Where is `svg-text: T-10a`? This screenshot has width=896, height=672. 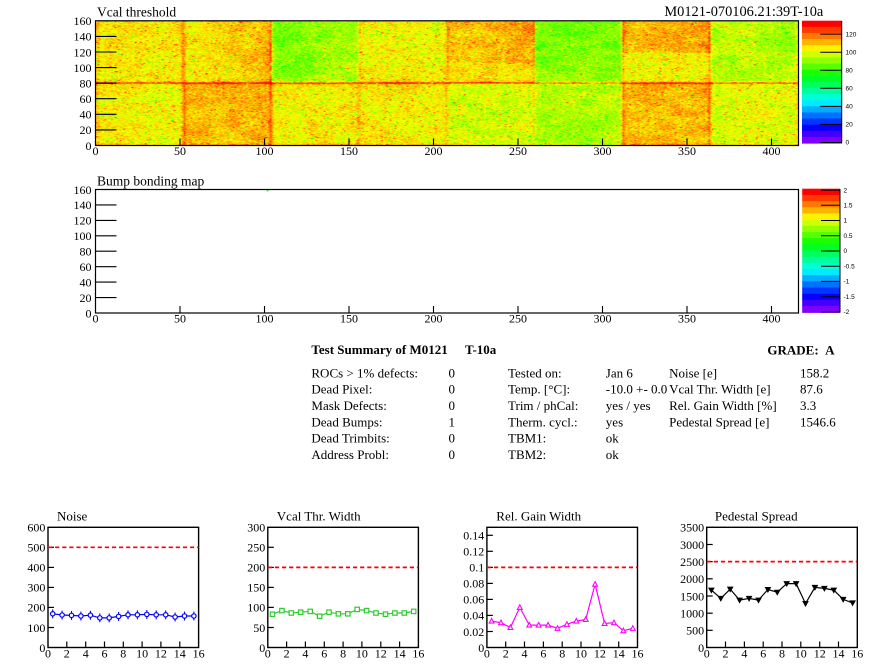 svg-text: T-10a is located at coordinates (481, 349).